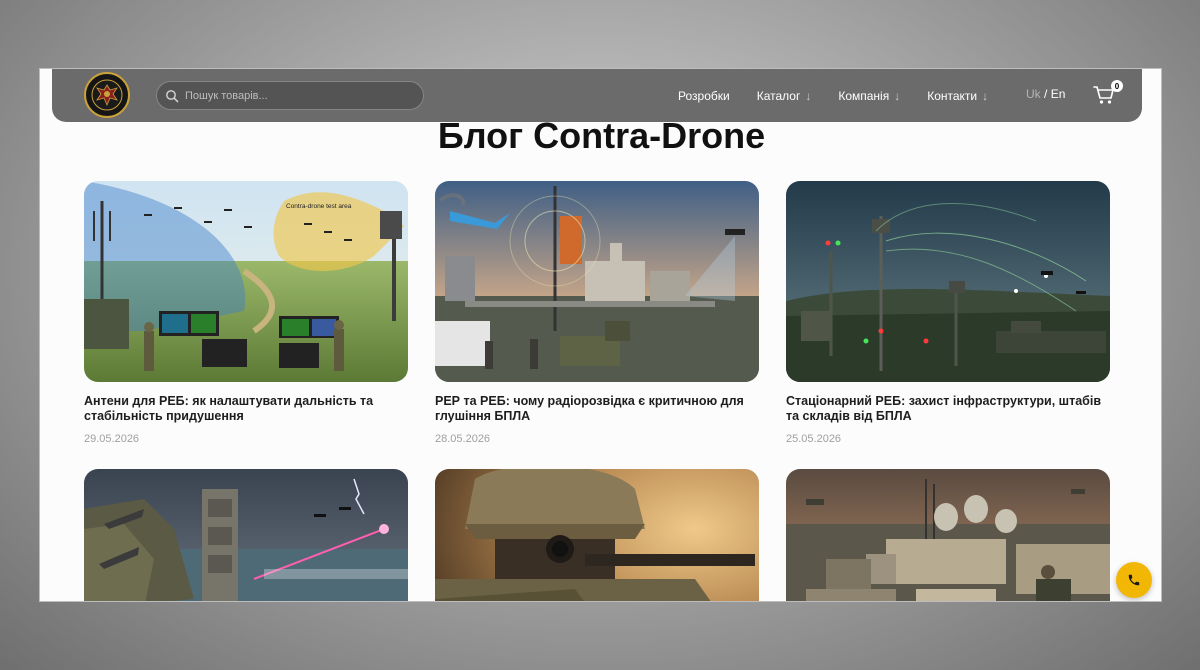 The width and height of the screenshot is (1200, 670). Describe the element at coordinates (952, 95) in the screenshot. I see `nav-item-label: Контакти` at that location.